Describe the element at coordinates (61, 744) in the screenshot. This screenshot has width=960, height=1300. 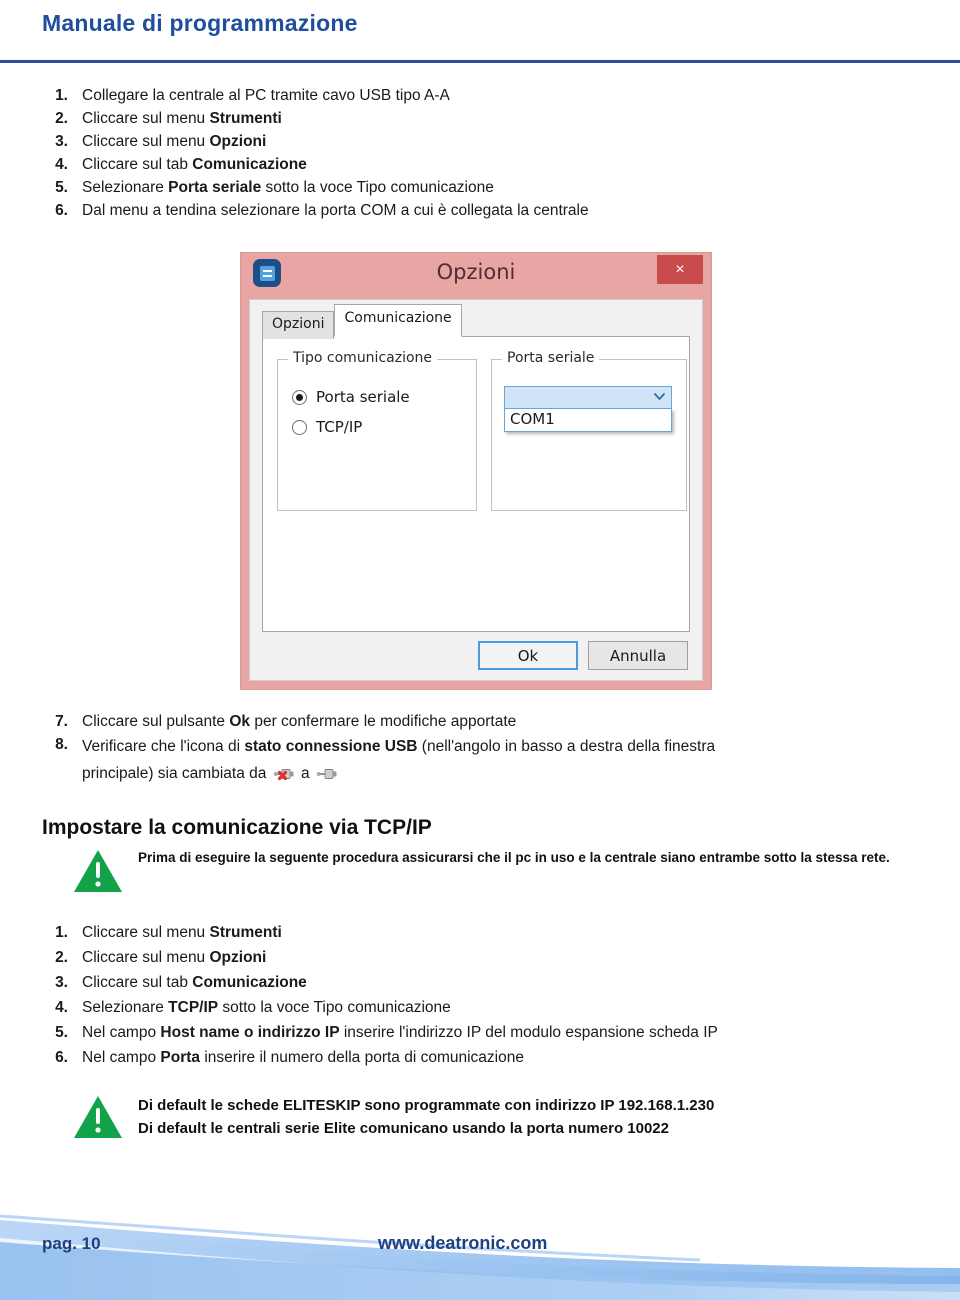
I see `list-item-number: 8.` at that location.